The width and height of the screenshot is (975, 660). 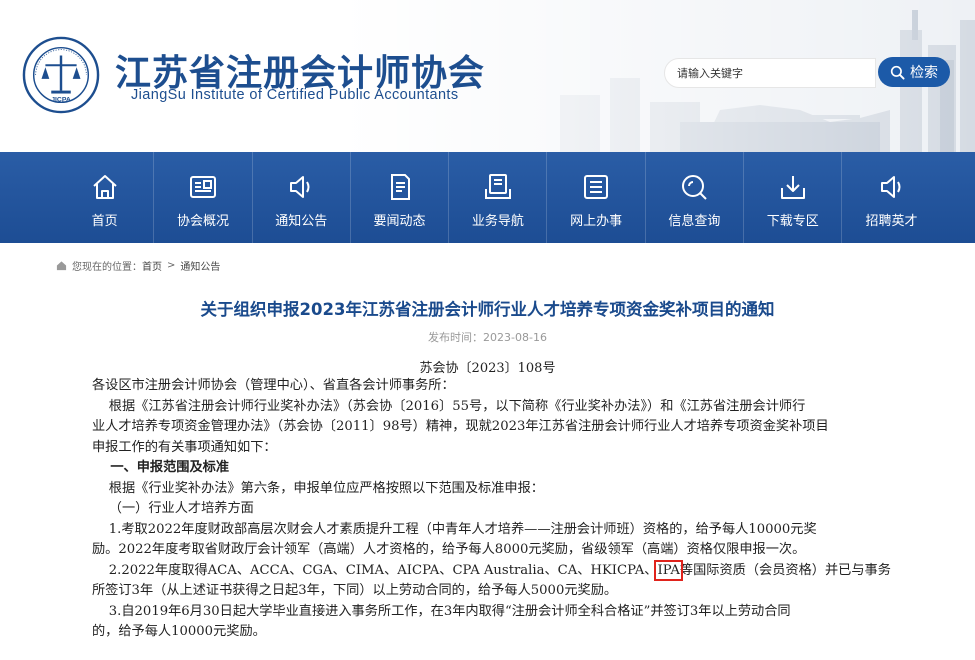 What do you see at coordinates (497, 221) in the screenshot?
I see `nav-label: 业务导航` at bounding box center [497, 221].